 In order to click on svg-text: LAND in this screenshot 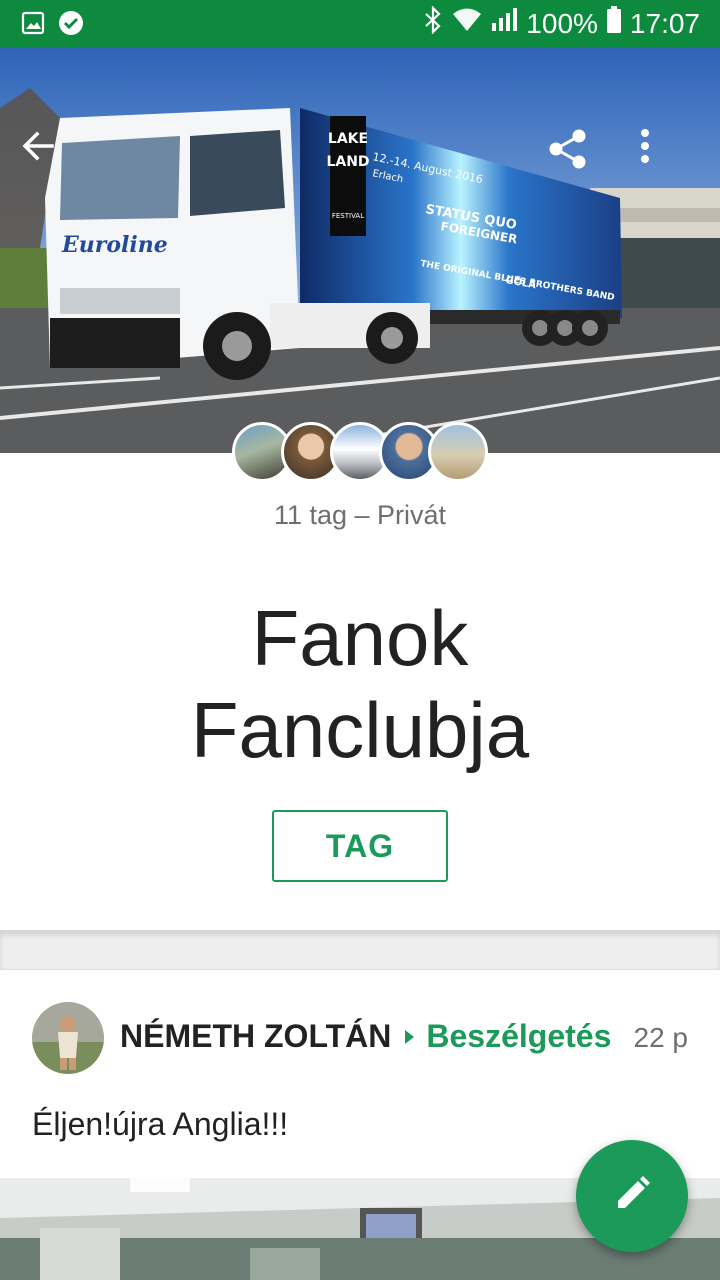, I will do `click(347, 162)`.